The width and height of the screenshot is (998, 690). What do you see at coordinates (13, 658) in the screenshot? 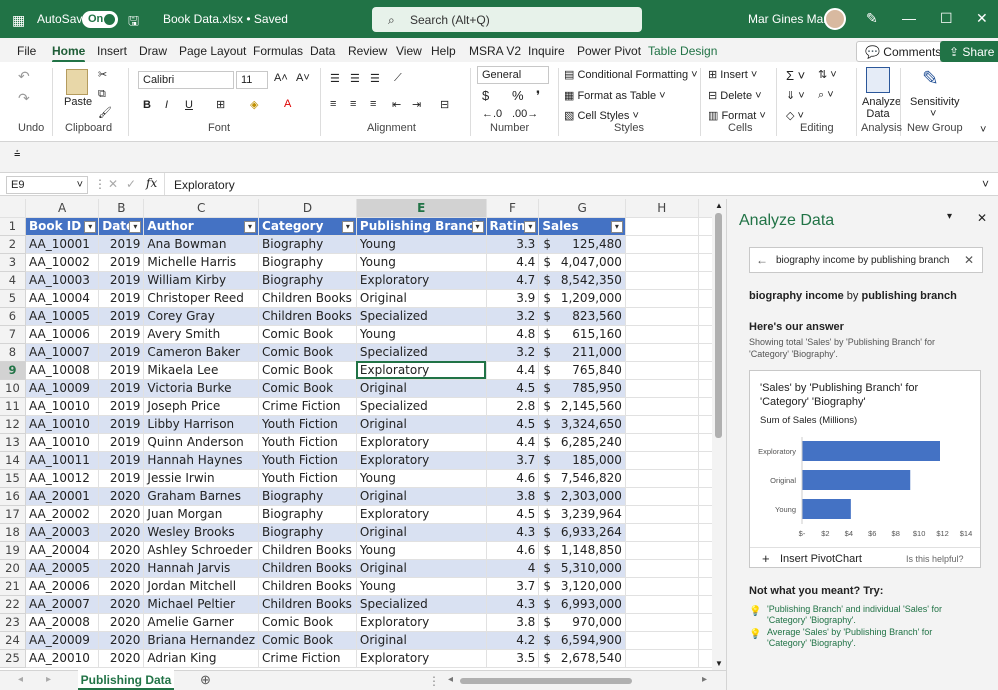
I see `row-header: 25` at bounding box center [13, 658].